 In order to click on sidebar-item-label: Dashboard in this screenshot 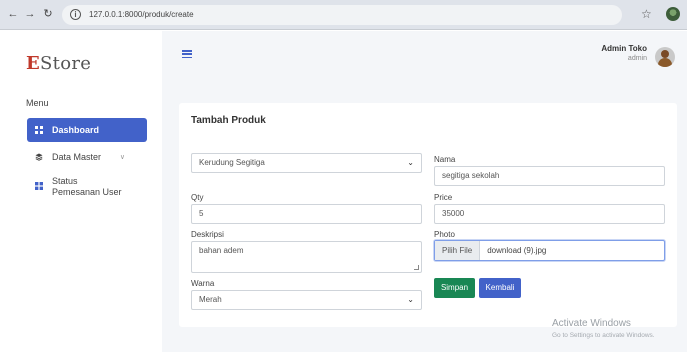, I will do `click(76, 130)`.